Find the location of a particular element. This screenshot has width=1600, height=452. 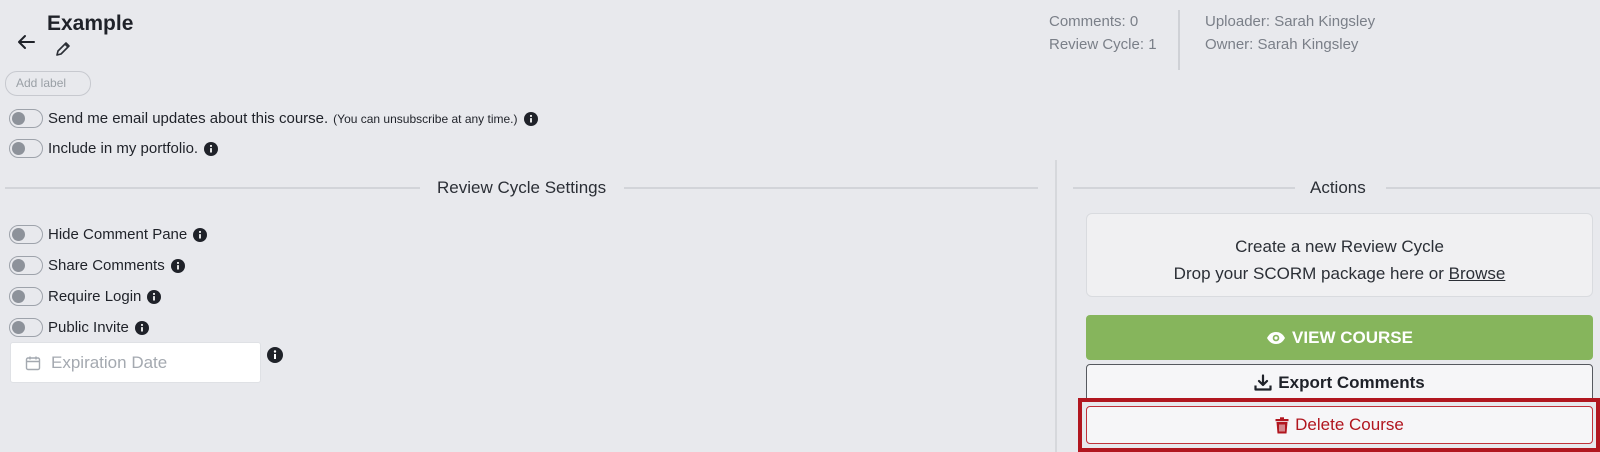

comments-count: Comments: 0 is located at coordinates (1094, 21).